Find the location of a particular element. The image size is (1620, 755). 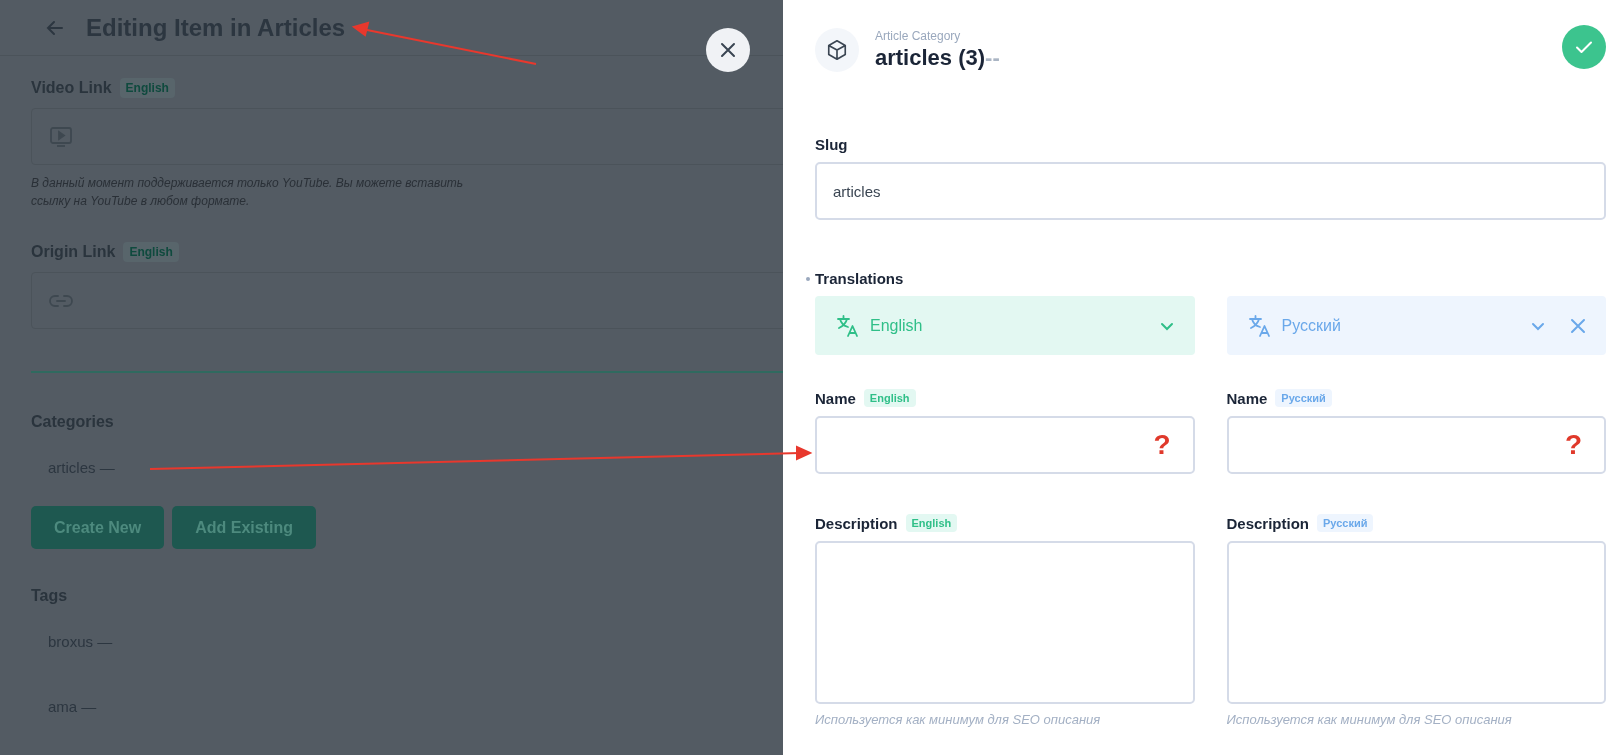

slug-field: articles is located at coordinates (1210, 191).